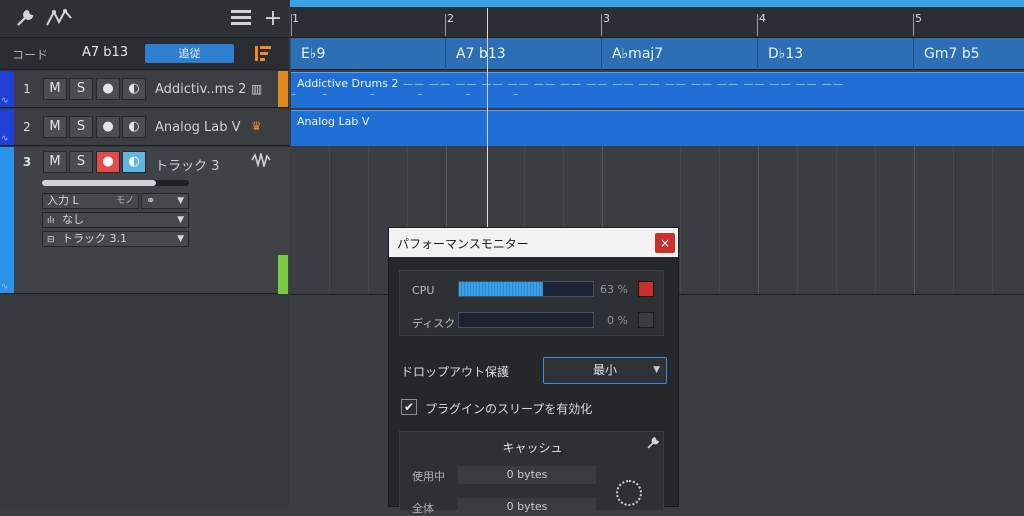 This screenshot has height=516, width=1024. I want to click on cache-panel: キャッシュ 使用中 0 bytes 全体 0 bytes, so click(531, 473).